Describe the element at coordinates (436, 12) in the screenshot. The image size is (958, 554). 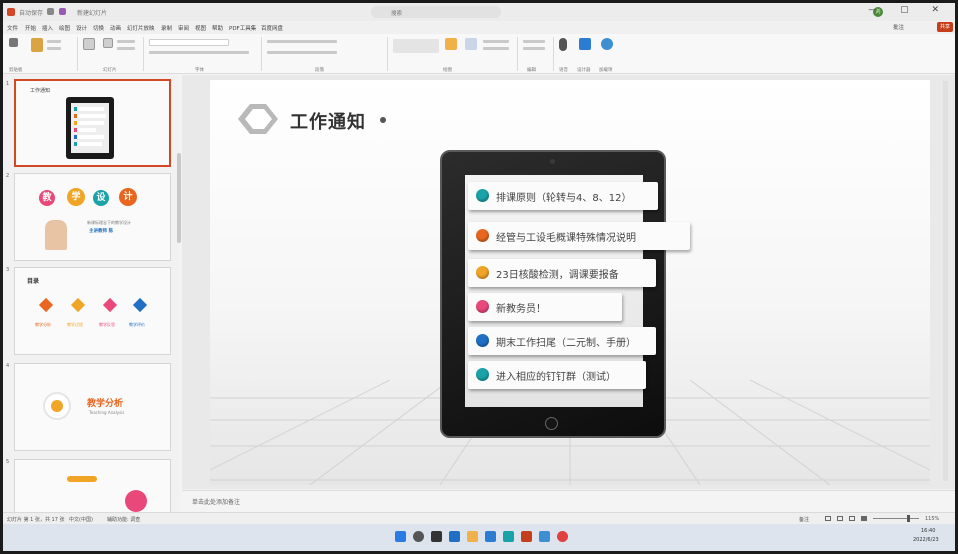
I see `search-box: 搜索` at that location.